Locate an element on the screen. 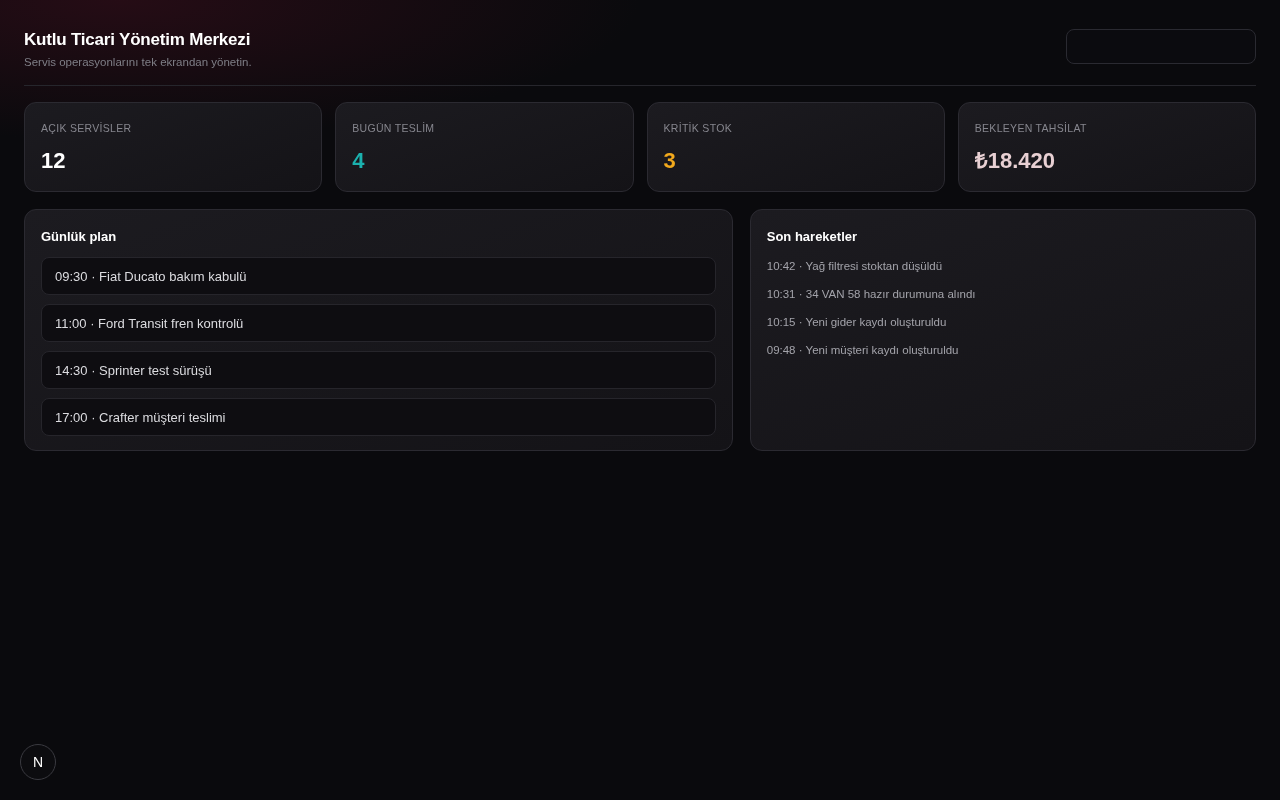 The width and height of the screenshot is (1280, 800). stat-label: BEKLEYEN TAHSİLAT is located at coordinates (1031, 128).